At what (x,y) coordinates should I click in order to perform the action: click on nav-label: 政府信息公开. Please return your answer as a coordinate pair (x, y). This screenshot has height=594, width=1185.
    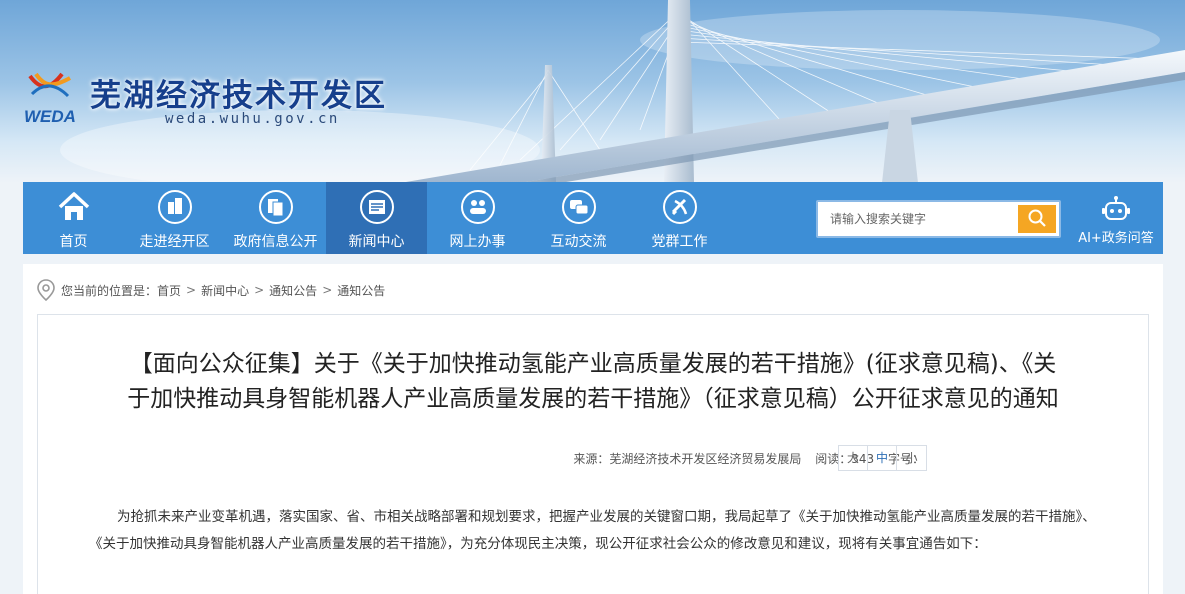
    Looking at the image, I should click on (275, 242).